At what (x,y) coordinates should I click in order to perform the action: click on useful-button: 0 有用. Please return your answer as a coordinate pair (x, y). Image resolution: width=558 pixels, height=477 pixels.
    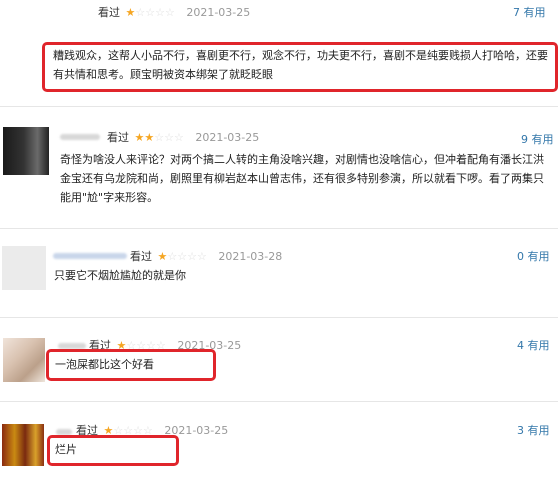
    Looking at the image, I should click on (533, 256).